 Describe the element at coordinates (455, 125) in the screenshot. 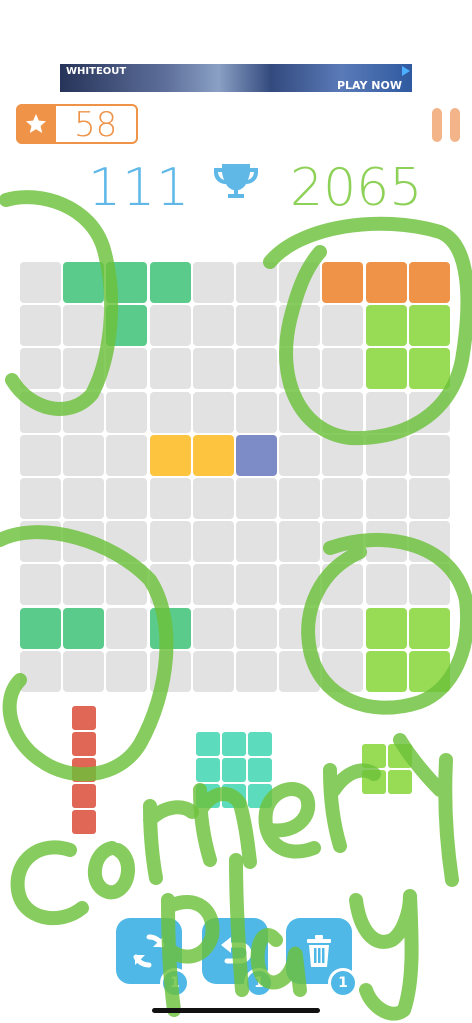

I see `pause-bar-right` at that location.